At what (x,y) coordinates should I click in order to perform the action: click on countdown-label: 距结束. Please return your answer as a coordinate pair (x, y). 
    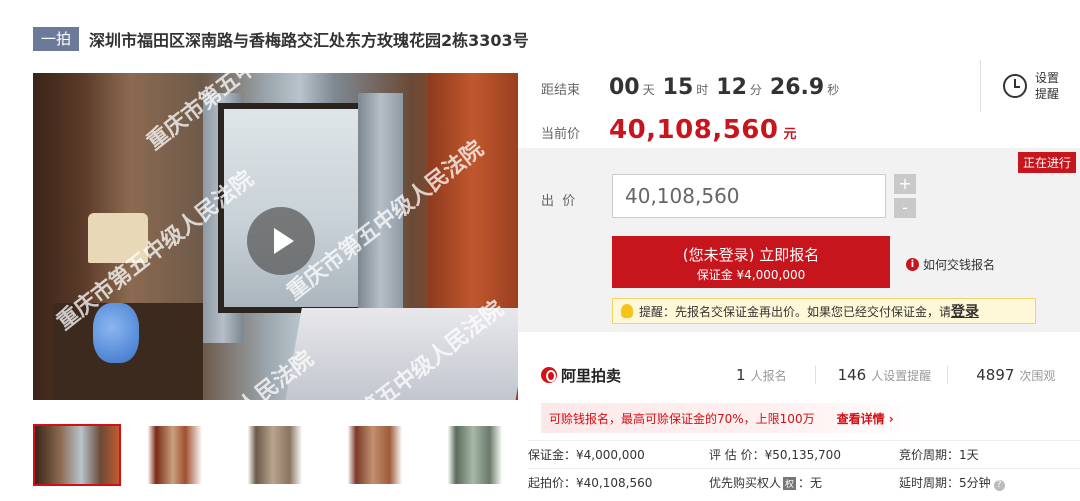
    Looking at the image, I should click on (561, 90).